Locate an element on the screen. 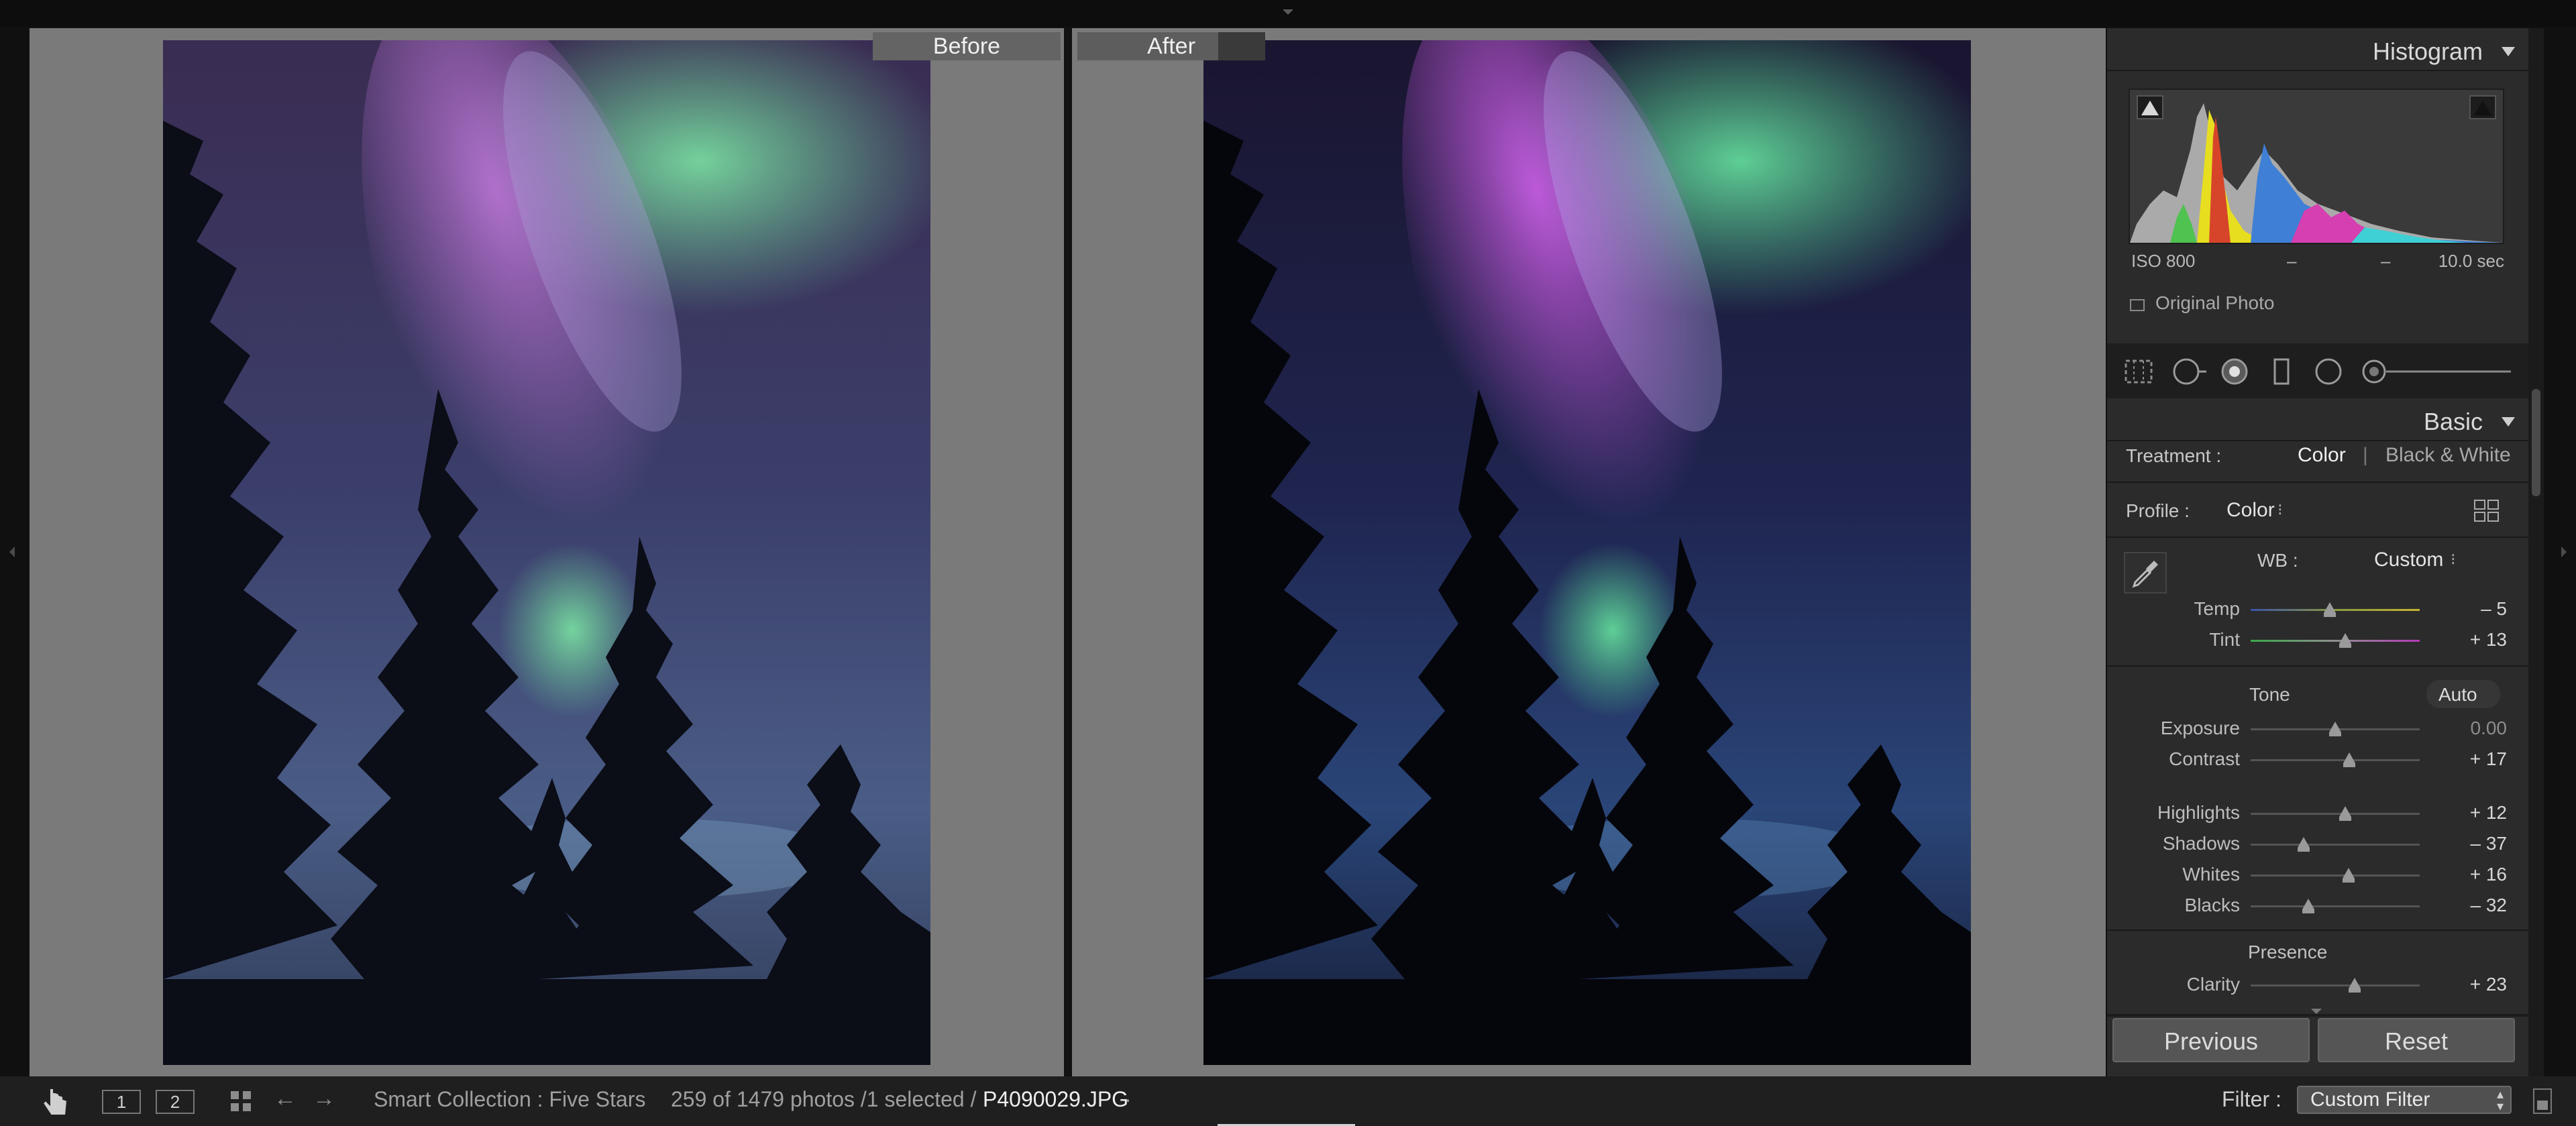 This screenshot has width=2576, height=1126. touch-hand-icon is located at coordinates (55, 1102).